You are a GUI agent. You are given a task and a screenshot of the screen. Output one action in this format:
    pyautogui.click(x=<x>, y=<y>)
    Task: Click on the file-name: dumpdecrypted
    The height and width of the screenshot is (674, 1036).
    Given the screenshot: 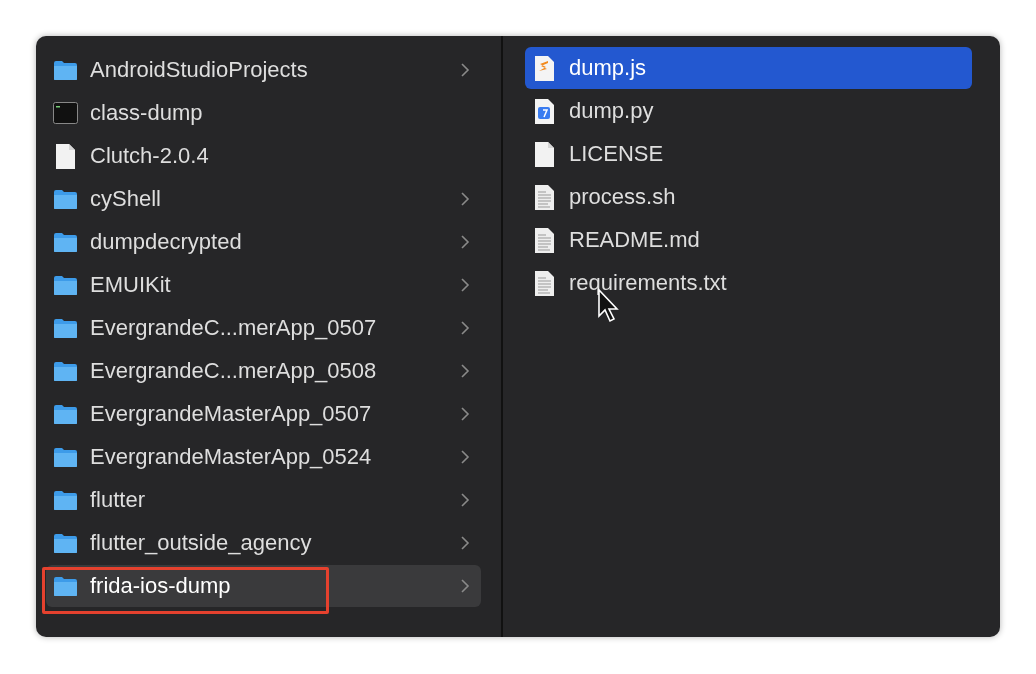 What is the action you would take?
    pyautogui.click(x=166, y=242)
    